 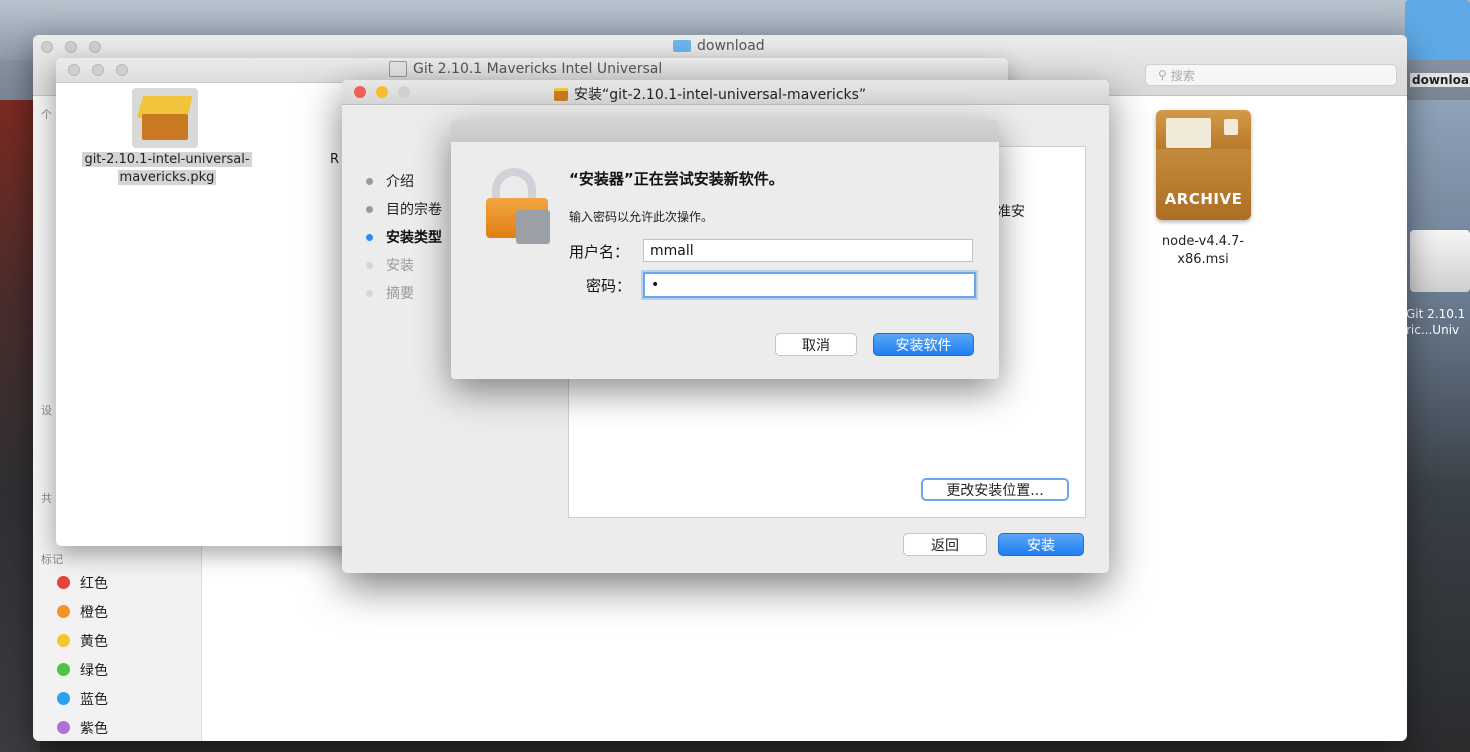 What do you see at coordinates (682, 46) in the screenshot?
I see `folder-icon` at bounding box center [682, 46].